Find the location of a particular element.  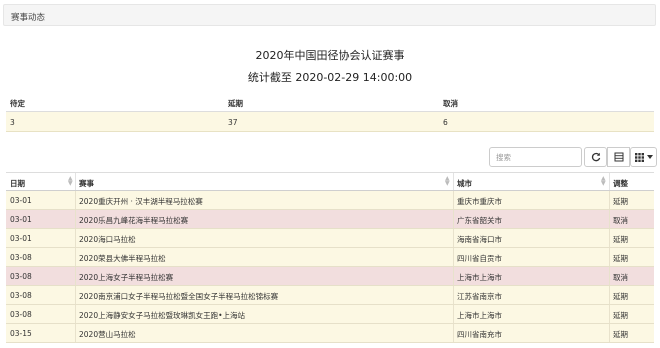

column-header-adjustment: 调整 is located at coordinates (620, 183).